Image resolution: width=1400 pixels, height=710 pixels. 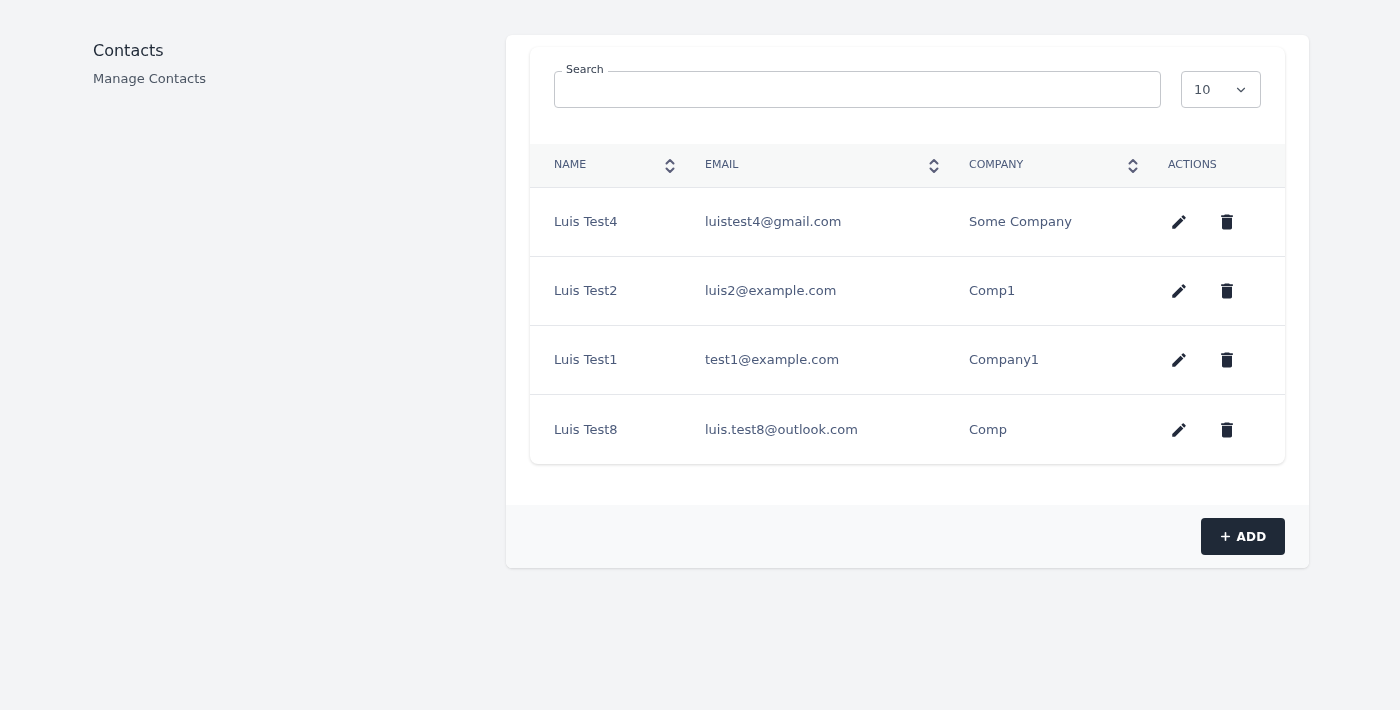 I want to click on page-subtitle: Manage Contacts, so click(x=150, y=79).